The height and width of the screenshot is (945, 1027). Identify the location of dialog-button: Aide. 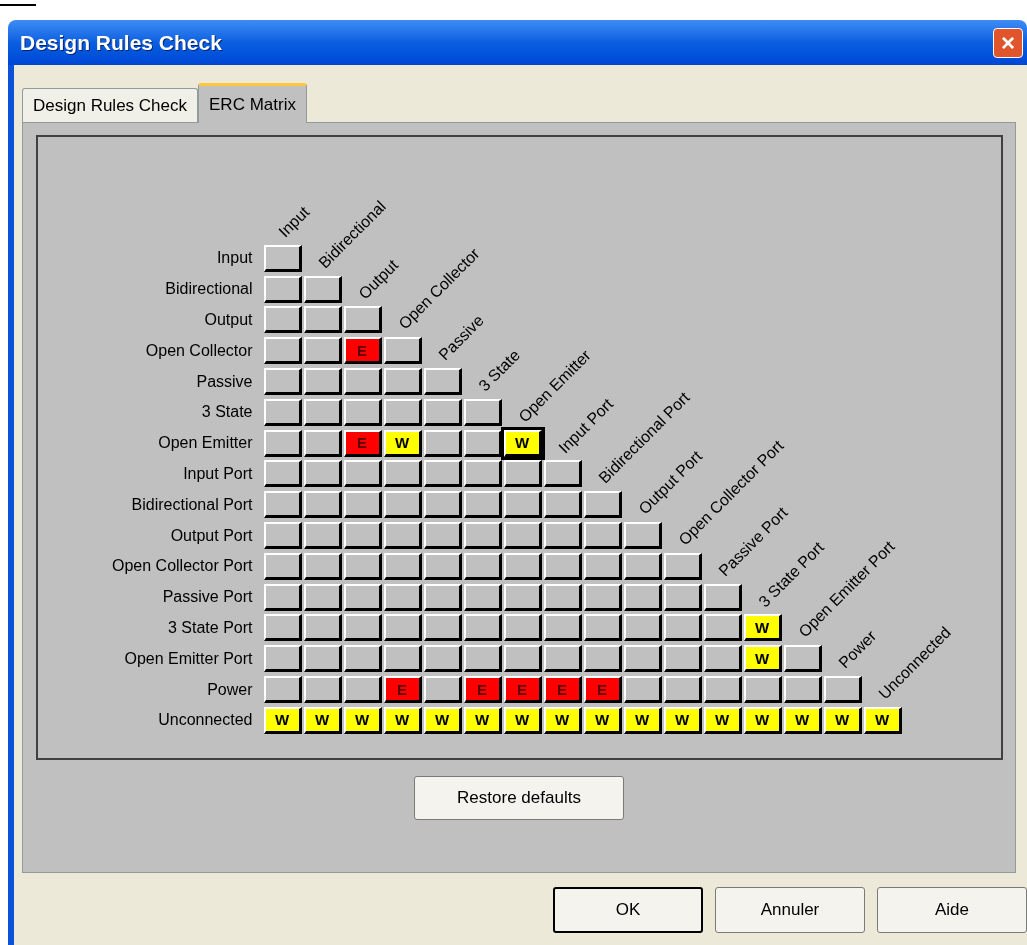
(952, 910).